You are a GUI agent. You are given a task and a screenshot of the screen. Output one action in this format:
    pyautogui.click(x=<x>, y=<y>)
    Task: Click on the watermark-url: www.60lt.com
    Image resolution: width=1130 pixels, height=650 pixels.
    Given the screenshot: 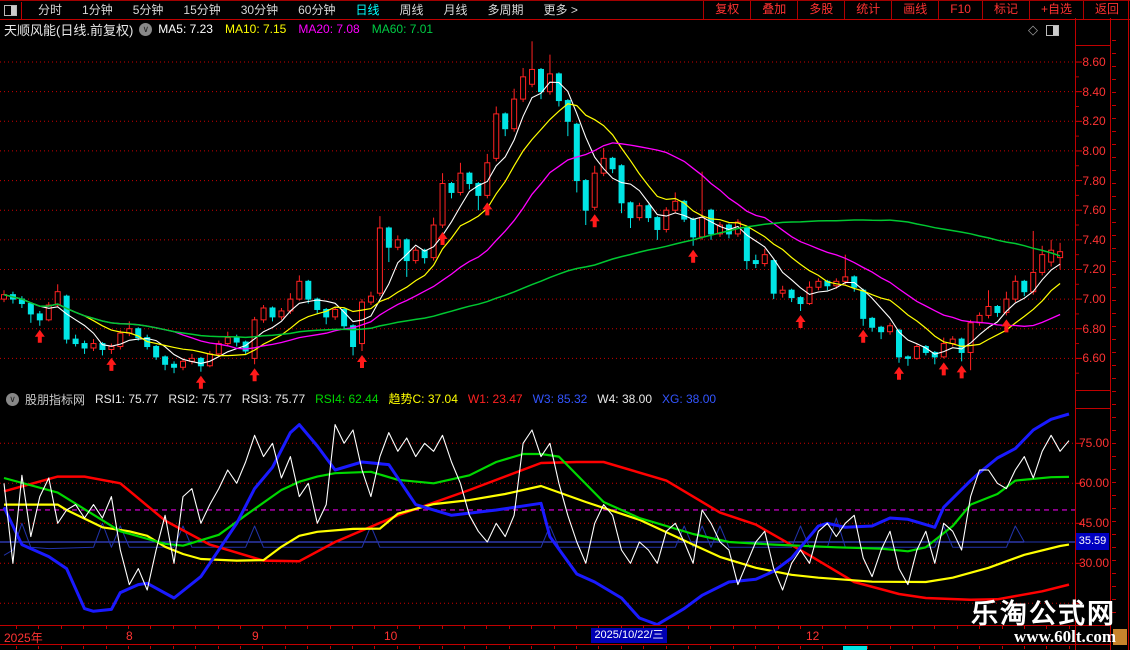 What is the action you would take?
    pyautogui.click(x=1065, y=637)
    